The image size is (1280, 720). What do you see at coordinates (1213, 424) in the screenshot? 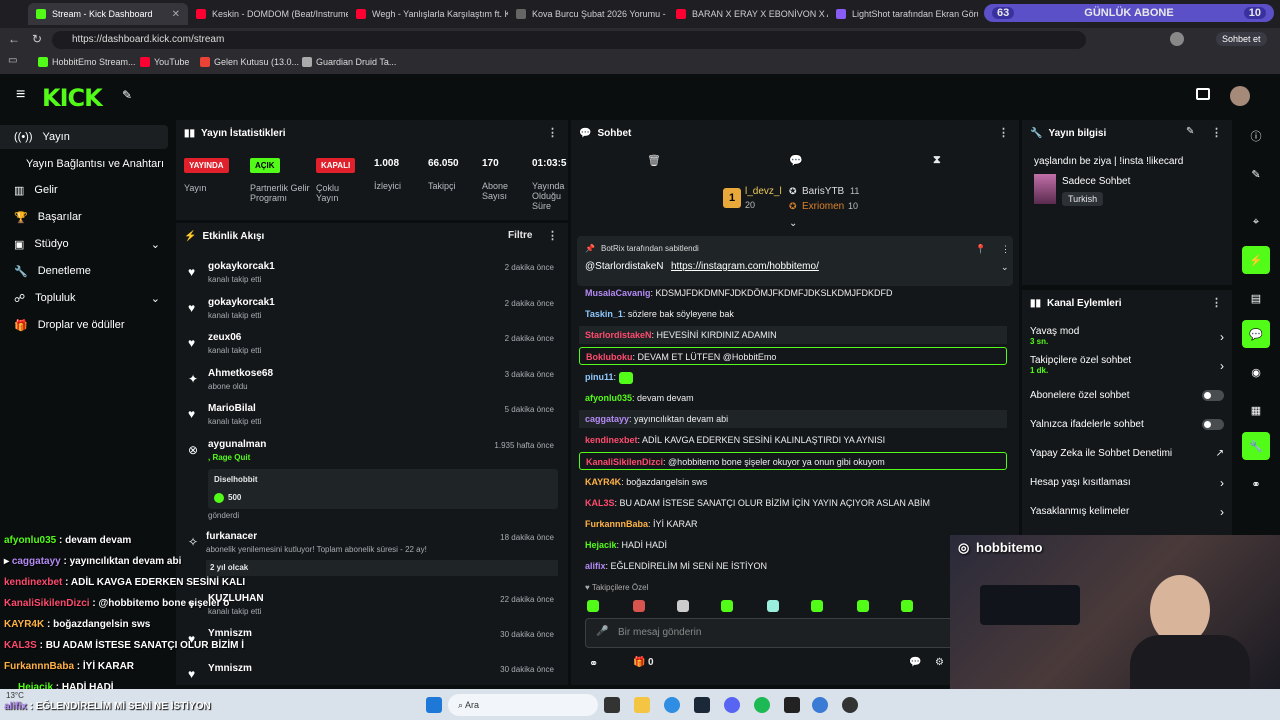
I see `emotes-only-toggle` at bounding box center [1213, 424].